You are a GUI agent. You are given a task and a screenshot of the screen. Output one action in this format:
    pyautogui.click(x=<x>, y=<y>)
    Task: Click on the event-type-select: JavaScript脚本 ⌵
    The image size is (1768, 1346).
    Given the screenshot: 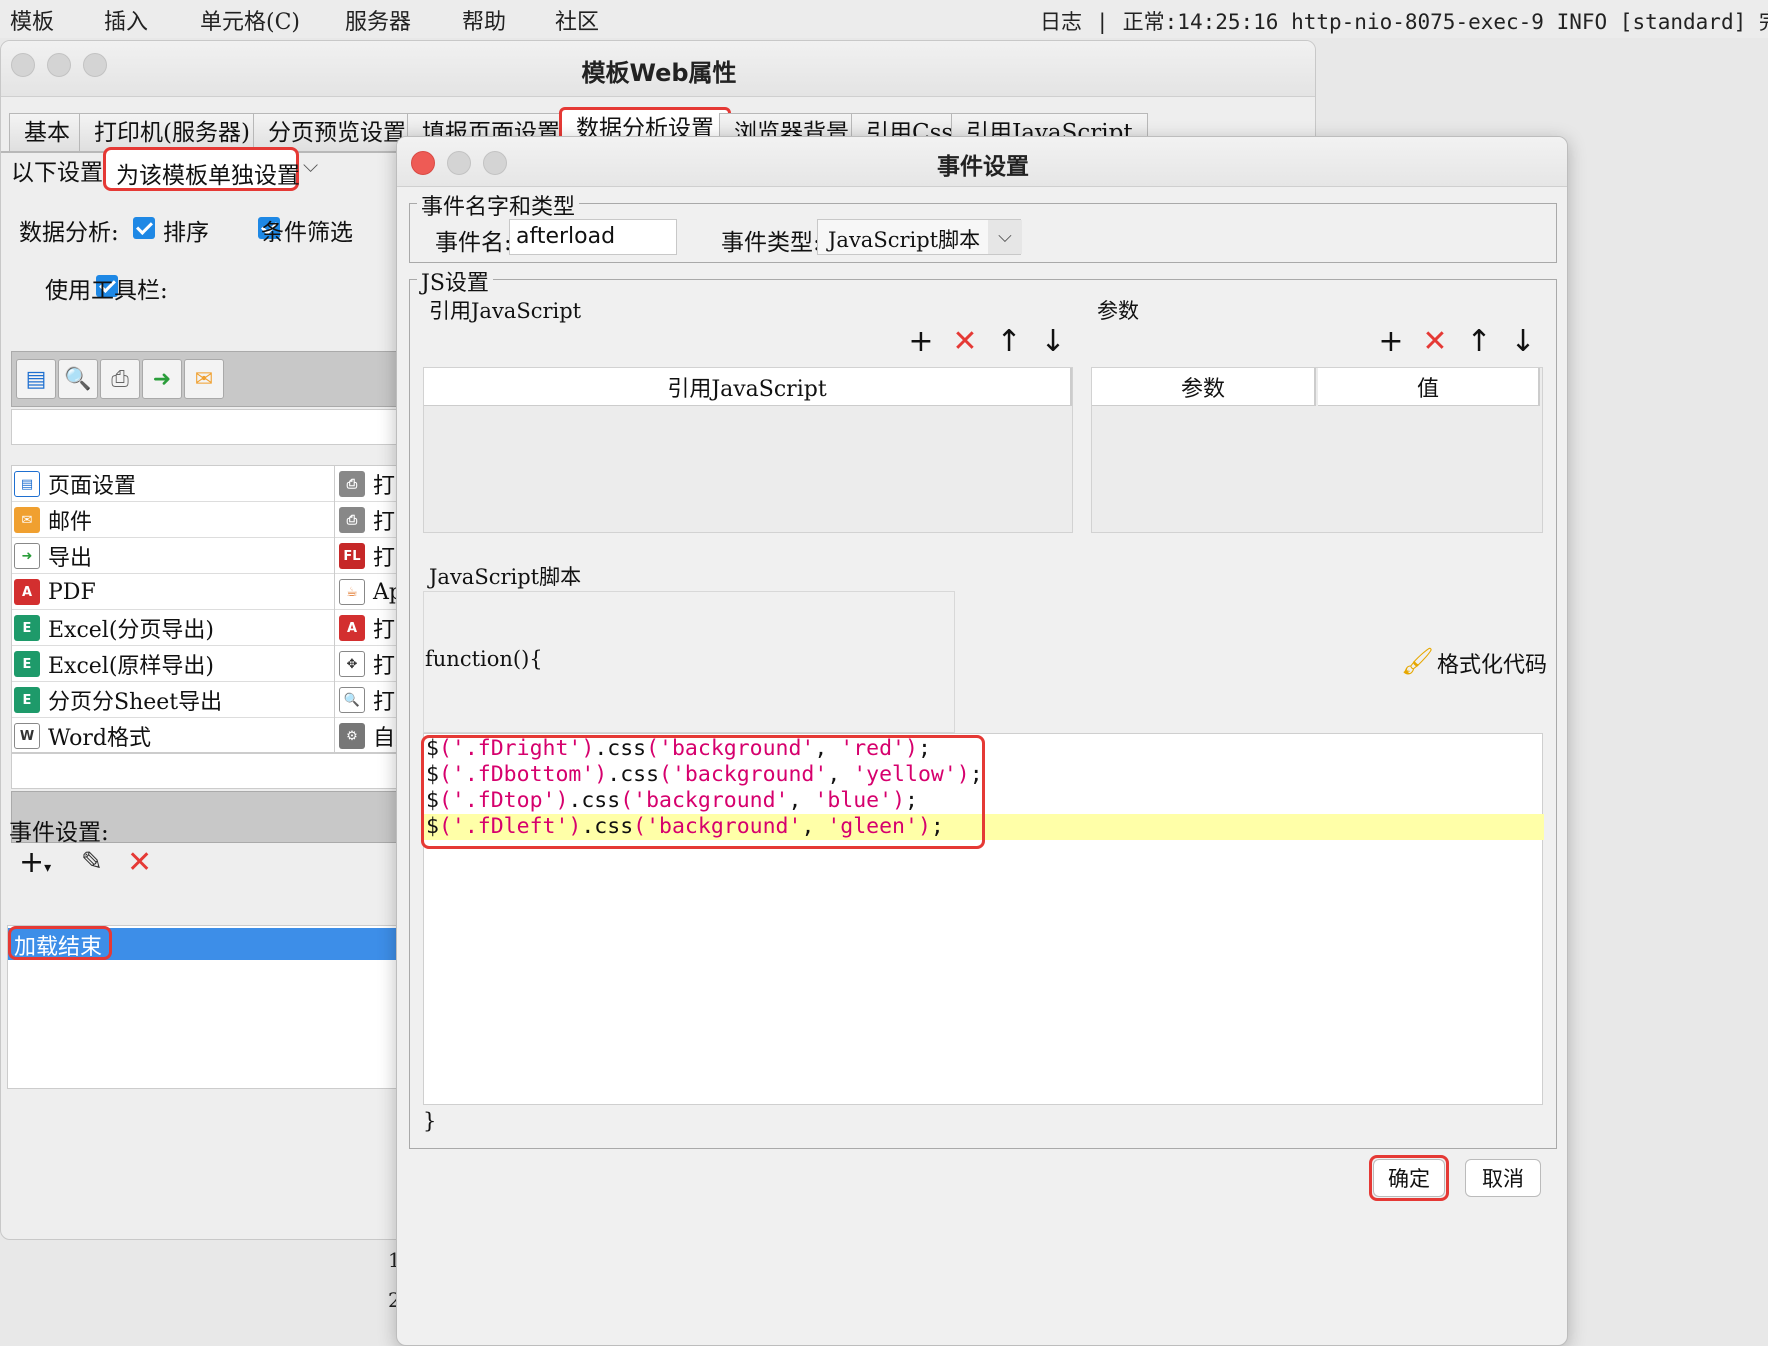 What is the action you would take?
    pyautogui.click(x=919, y=237)
    